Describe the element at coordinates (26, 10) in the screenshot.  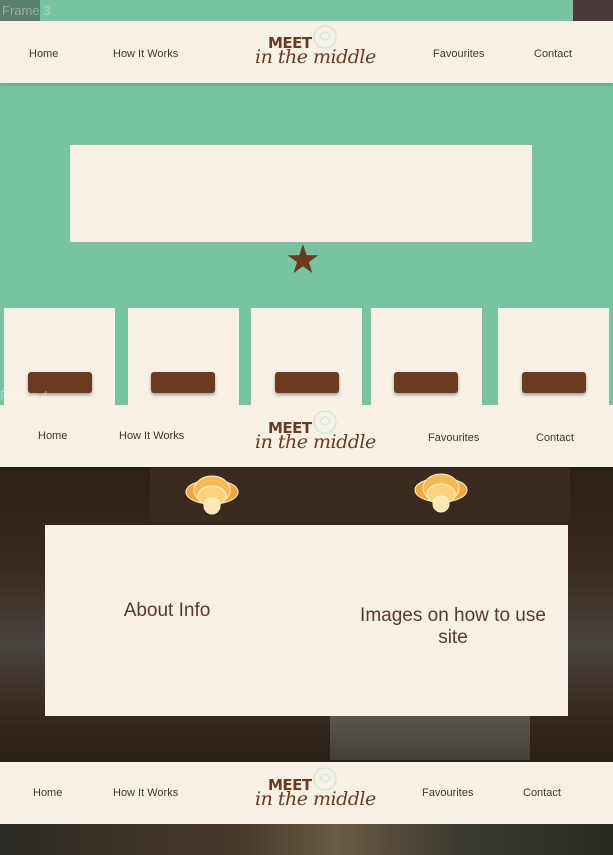
I see `frame-3-label: Frame 3` at that location.